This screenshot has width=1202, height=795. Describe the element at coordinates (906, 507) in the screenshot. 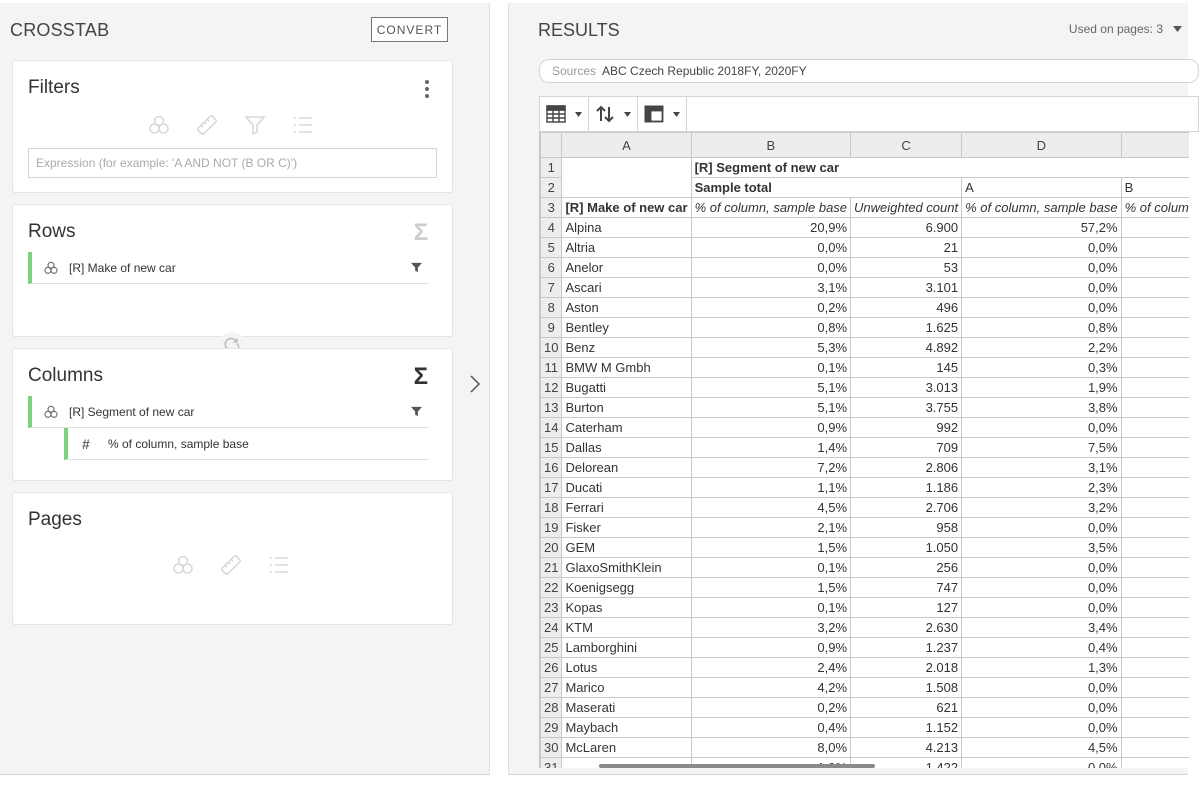

I see `table-cell: 2.706` at that location.